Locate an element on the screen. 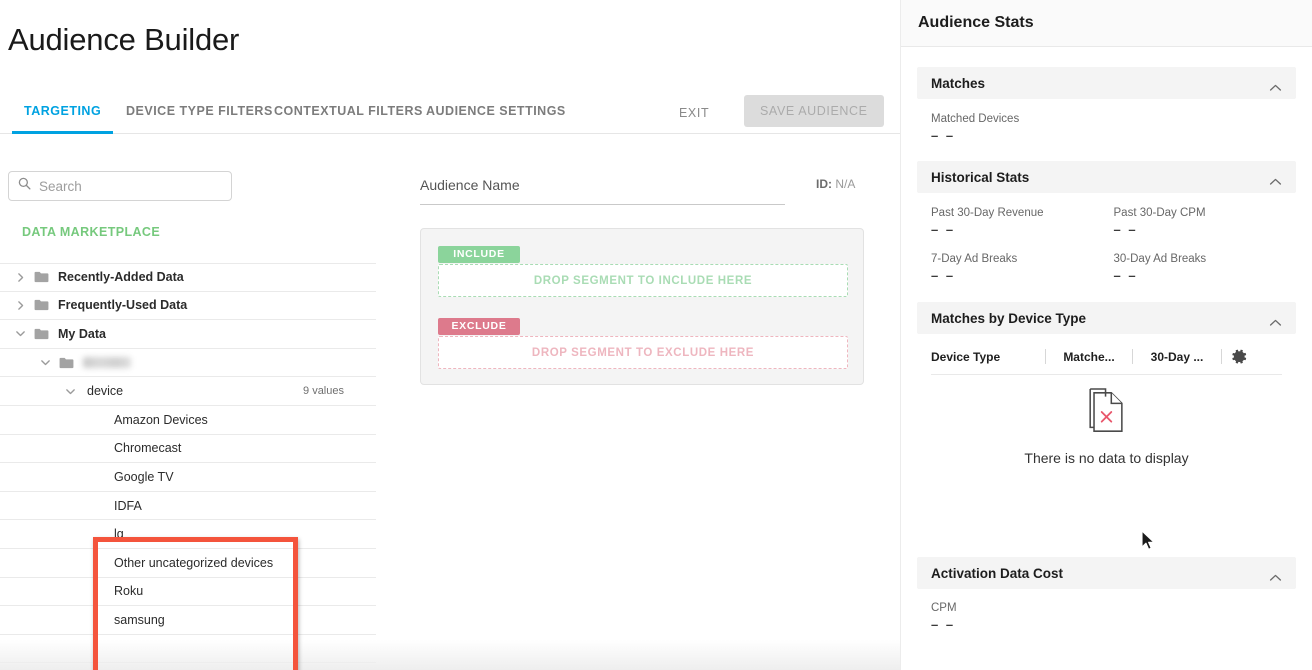 This screenshot has height=670, width=1312. activation-stats: CPM – – is located at coordinates (1106, 610).